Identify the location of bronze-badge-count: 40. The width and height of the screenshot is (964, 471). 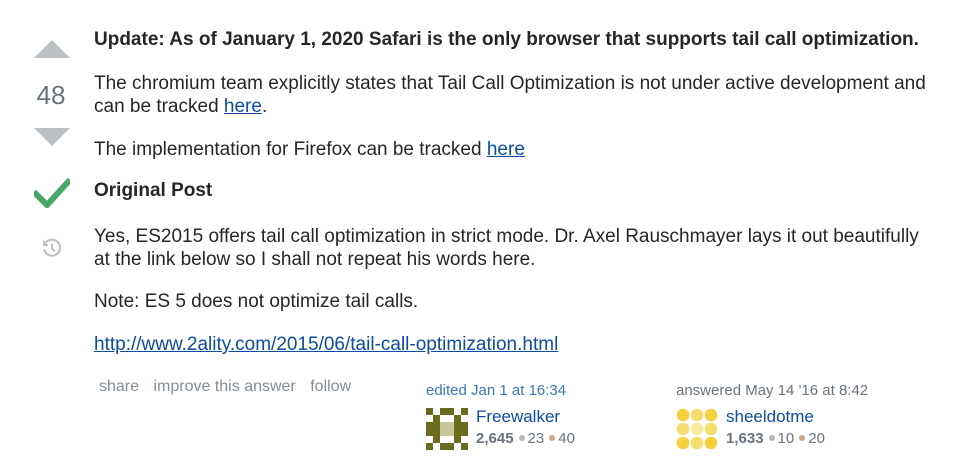
(566, 438).